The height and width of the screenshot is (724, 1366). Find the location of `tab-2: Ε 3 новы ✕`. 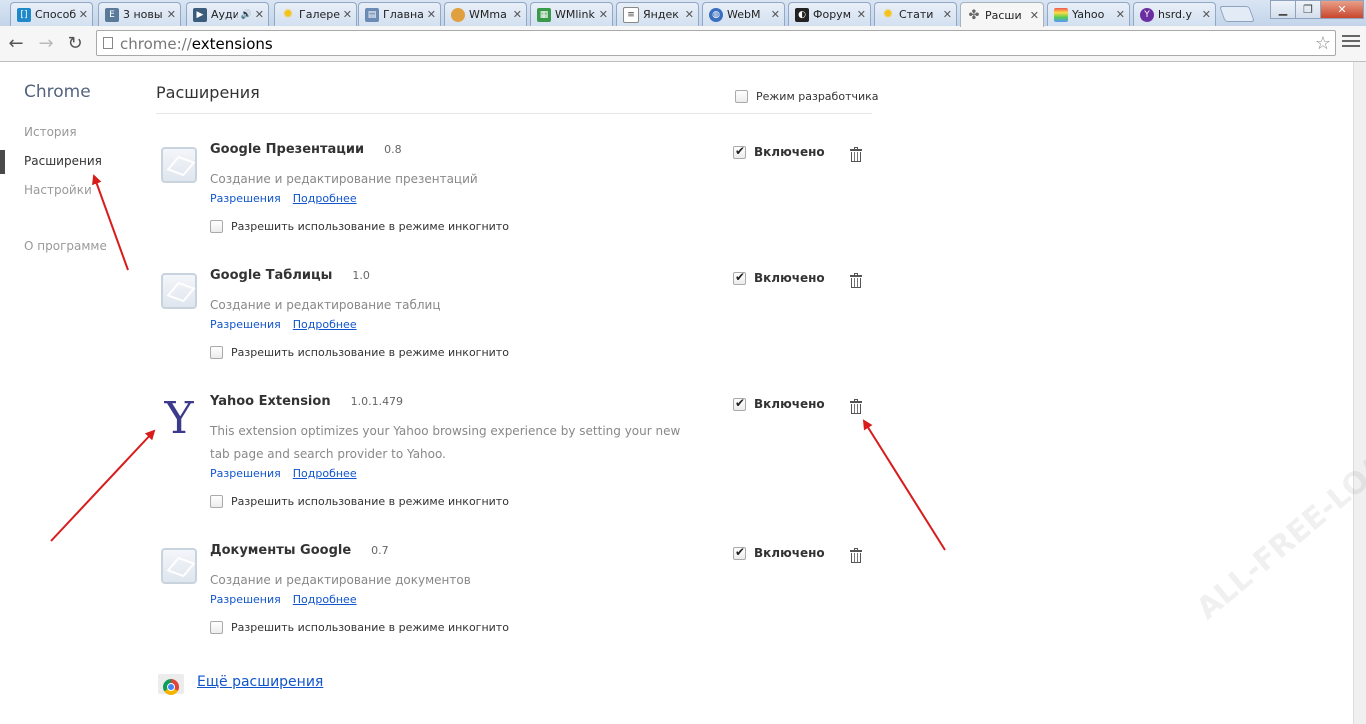

tab-2: Ε 3 новы ✕ is located at coordinates (139, 14).